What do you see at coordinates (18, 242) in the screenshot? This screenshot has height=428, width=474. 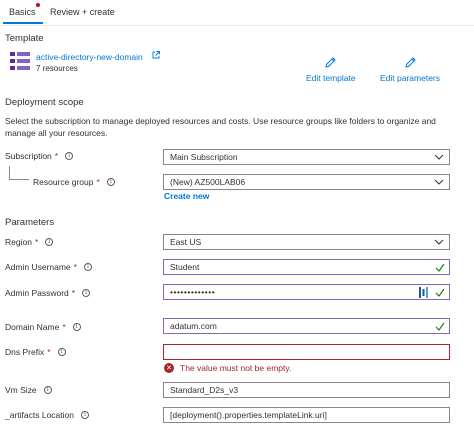 I see `region-label-text: Region` at bounding box center [18, 242].